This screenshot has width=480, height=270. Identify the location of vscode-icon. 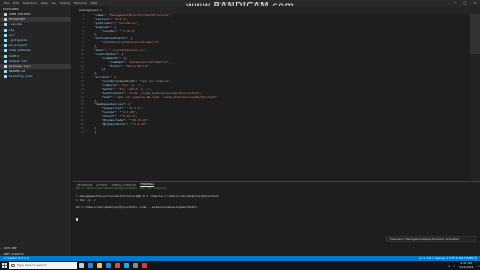
(126, 265).